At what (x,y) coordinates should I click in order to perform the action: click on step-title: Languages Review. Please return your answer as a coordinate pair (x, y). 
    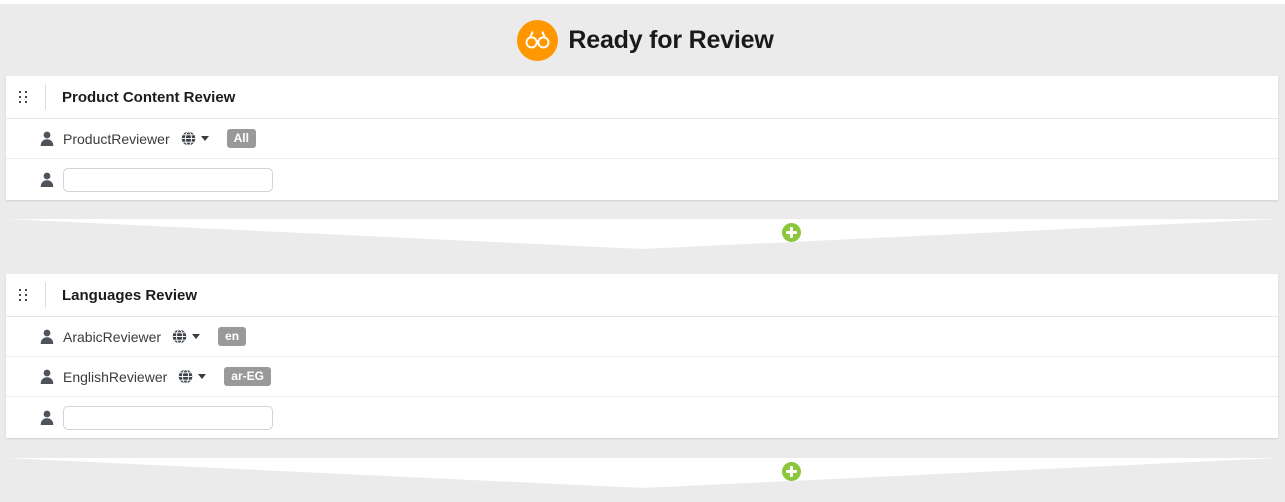
    Looking at the image, I should click on (130, 295).